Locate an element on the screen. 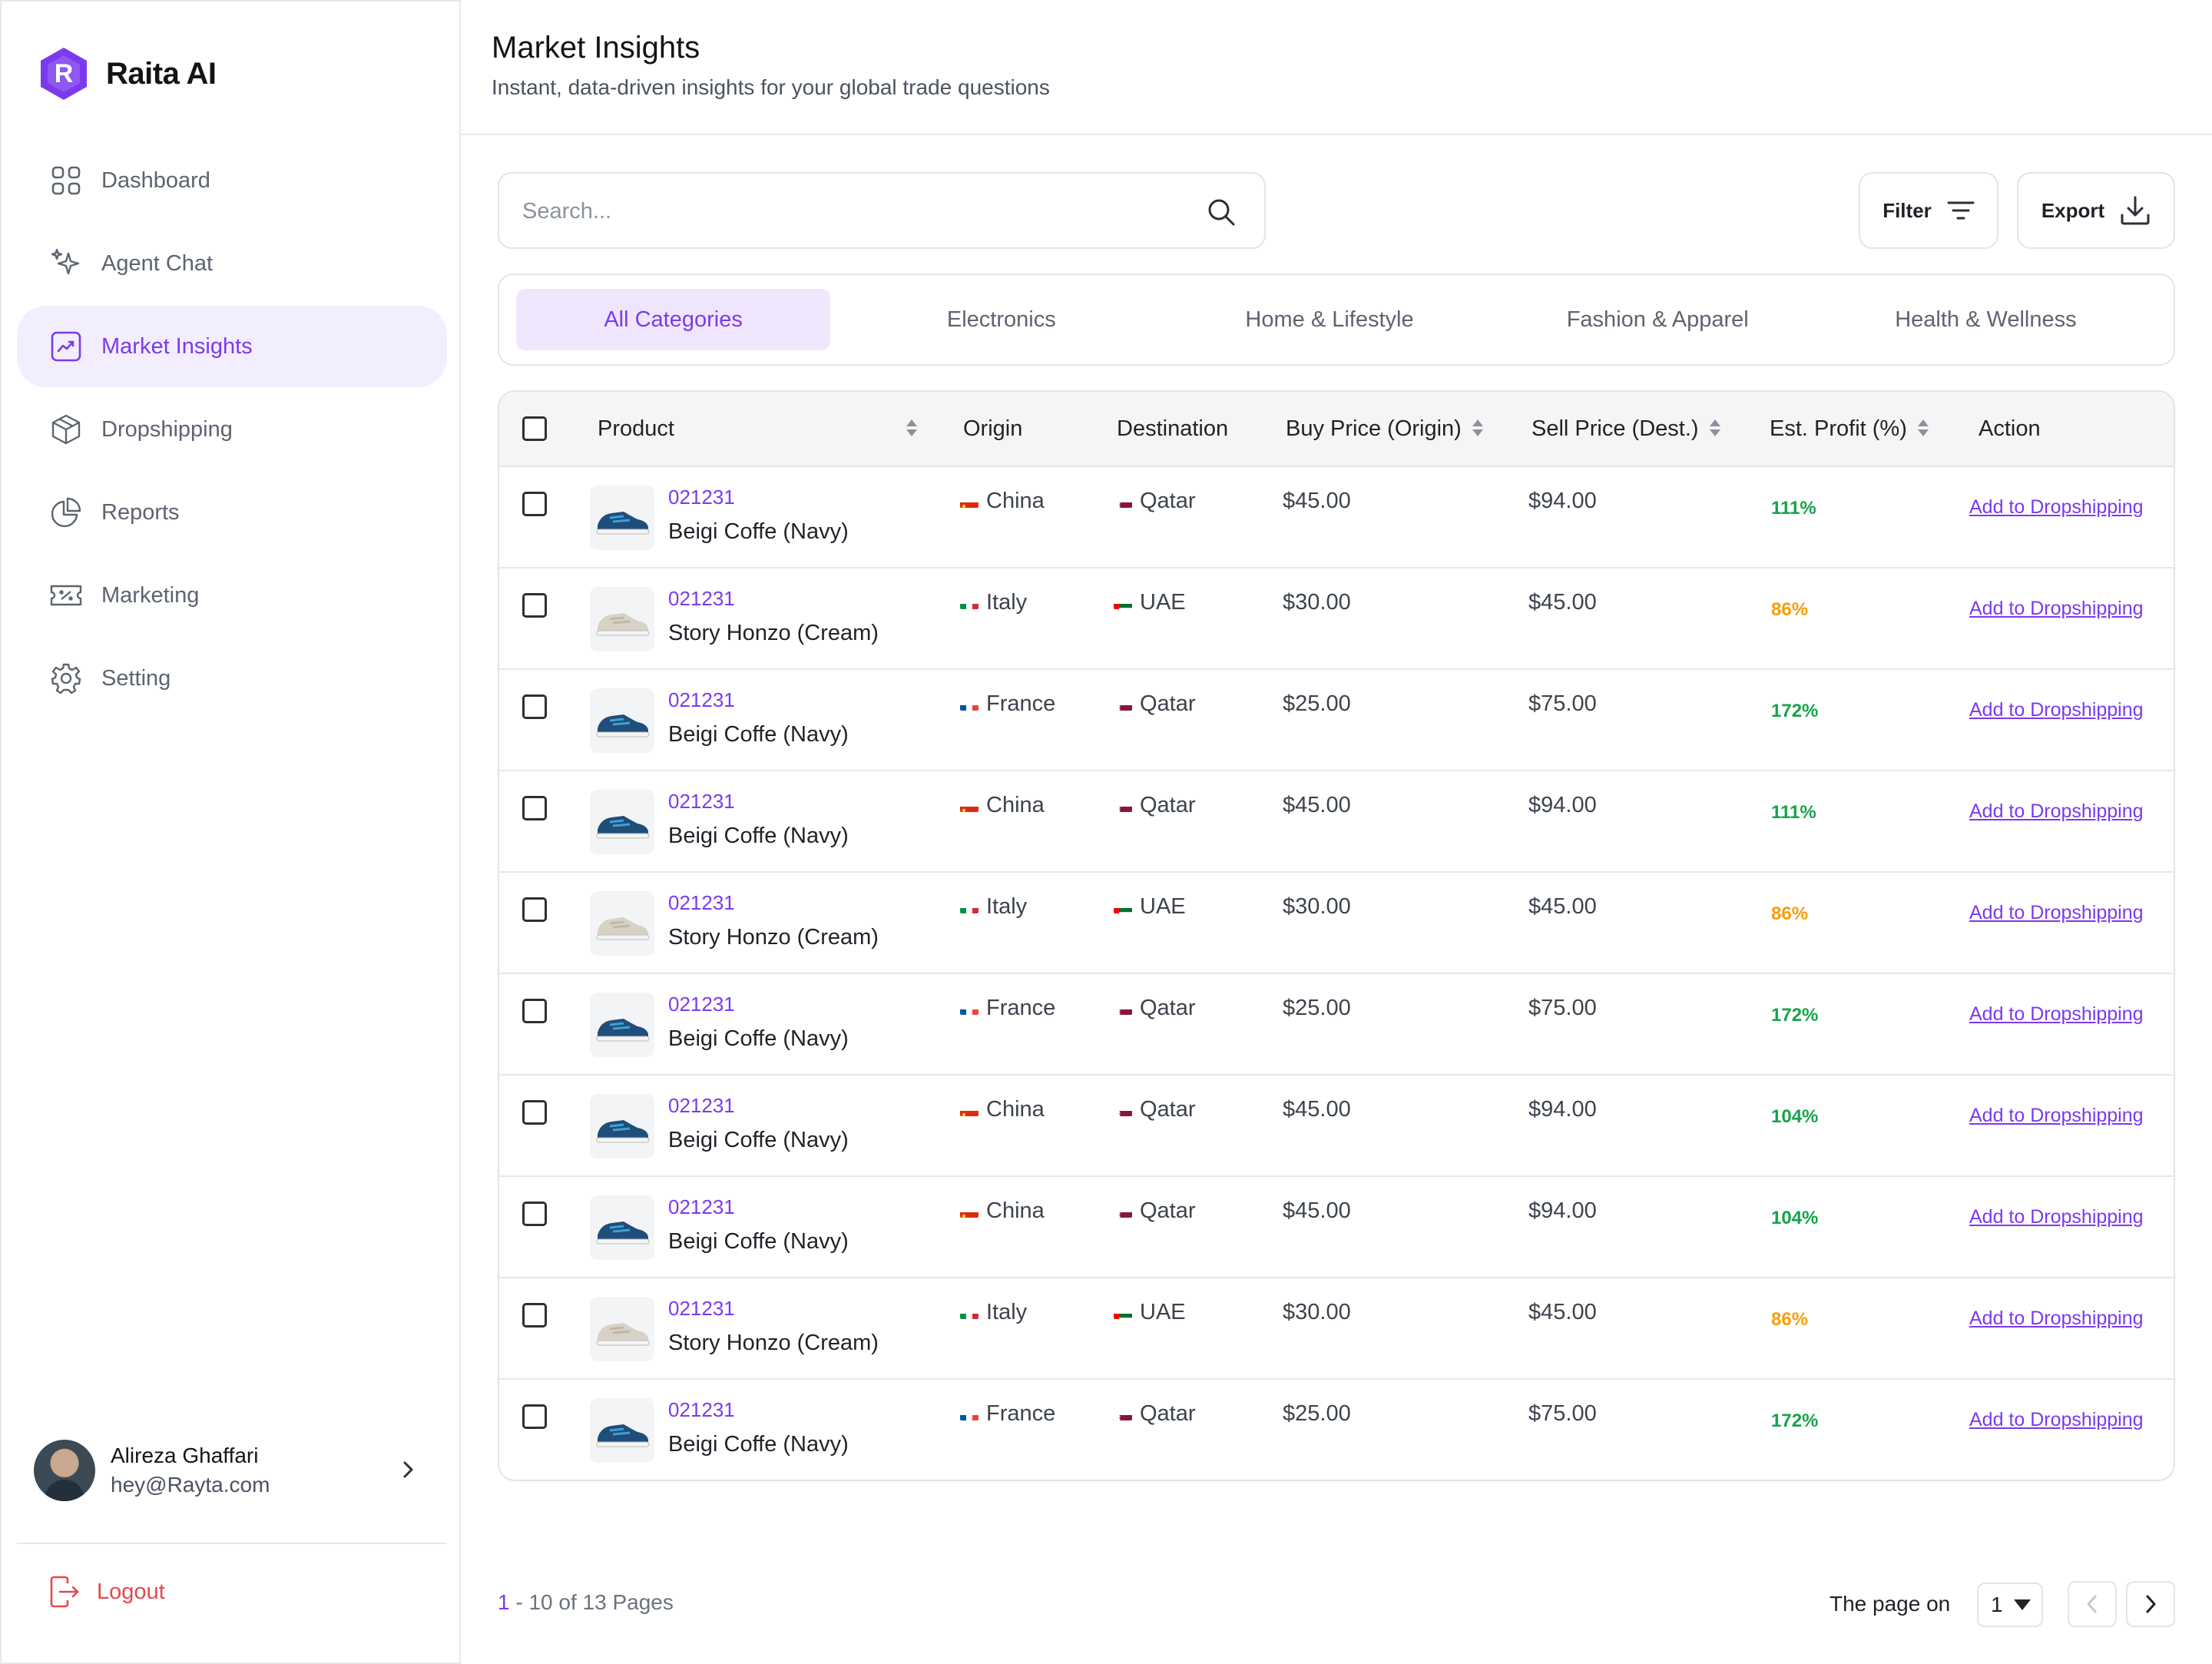  origin-cell: China is located at coordinates (1003, 1109).